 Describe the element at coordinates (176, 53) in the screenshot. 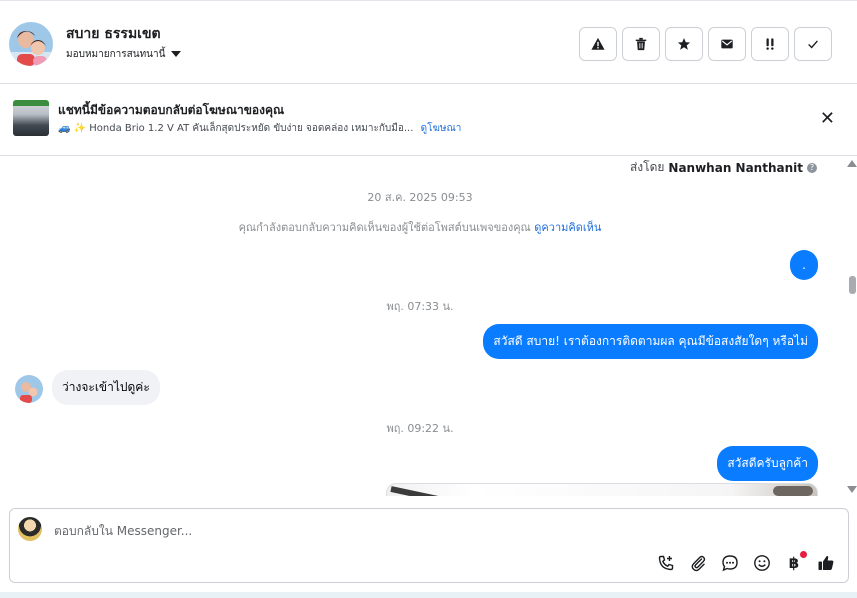

I see `chevron-down-icon` at that location.